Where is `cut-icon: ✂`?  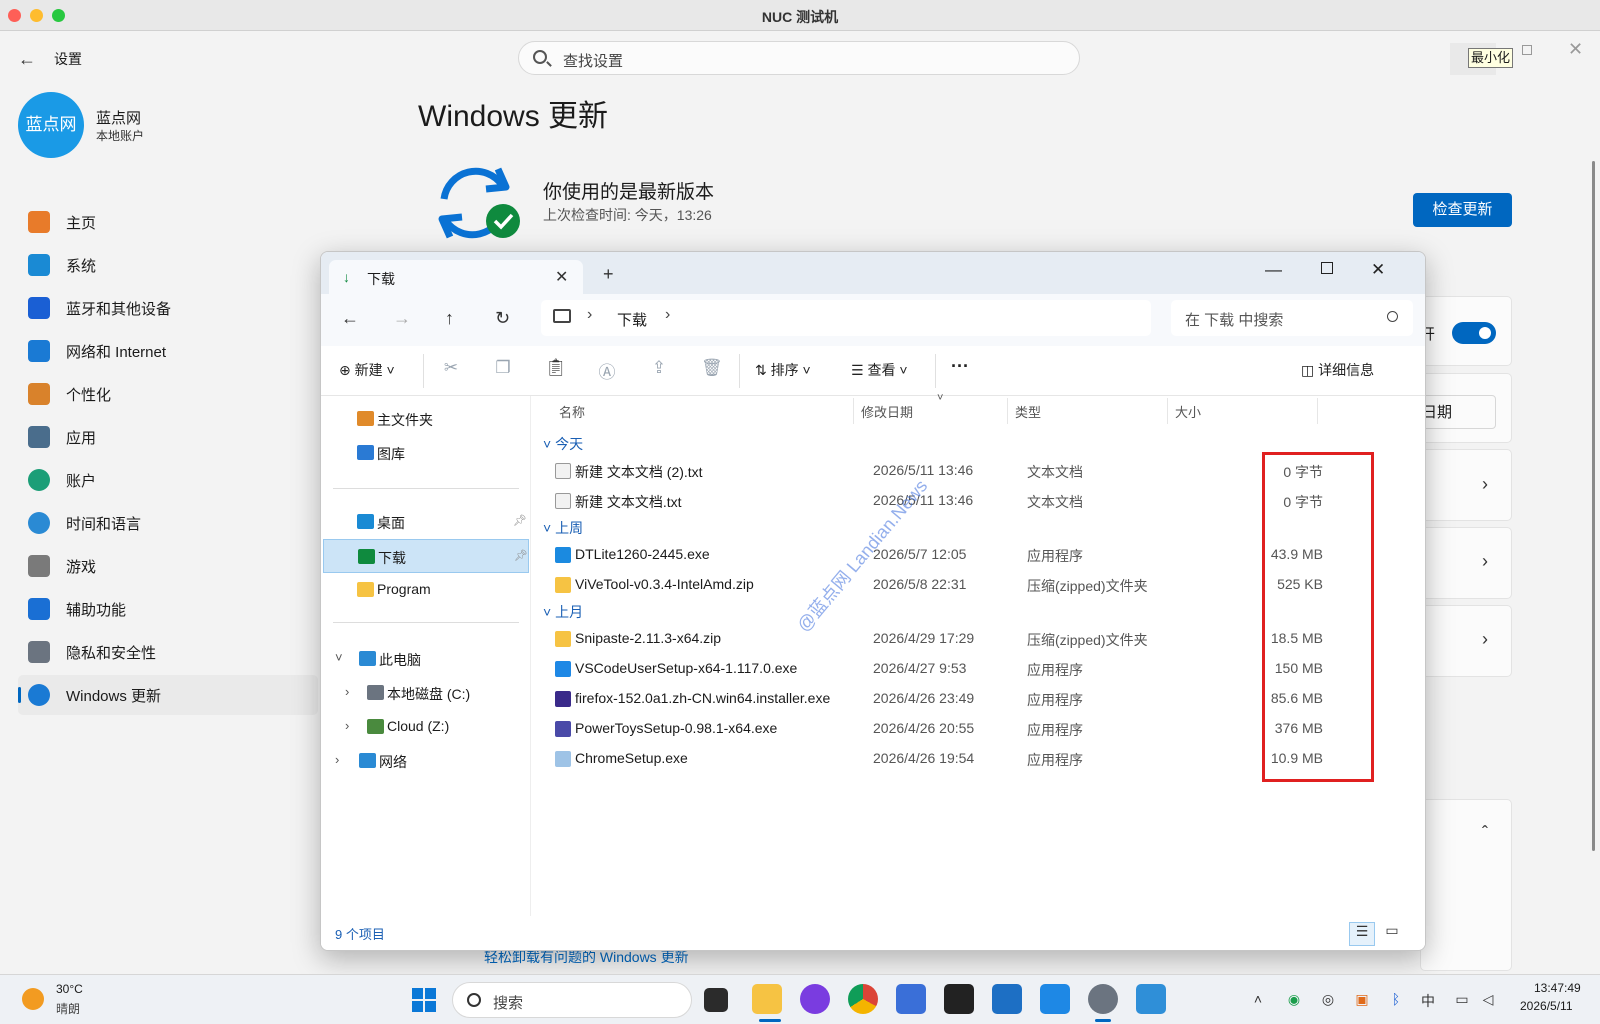 cut-icon: ✂ is located at coordinates (451, 368).